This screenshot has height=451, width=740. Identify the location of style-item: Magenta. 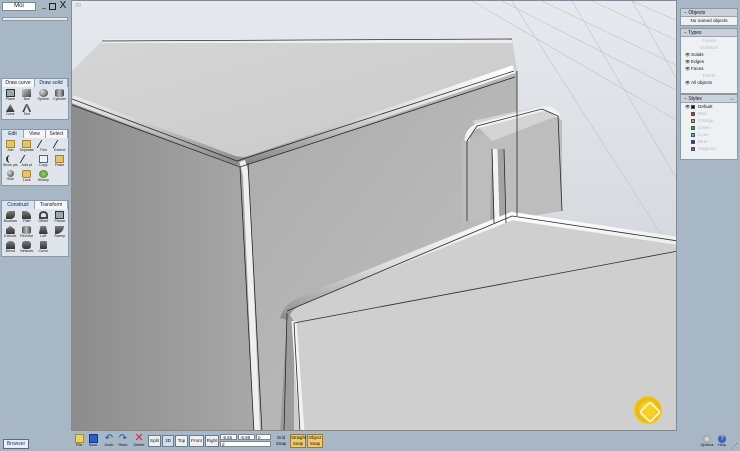
(709, 148).